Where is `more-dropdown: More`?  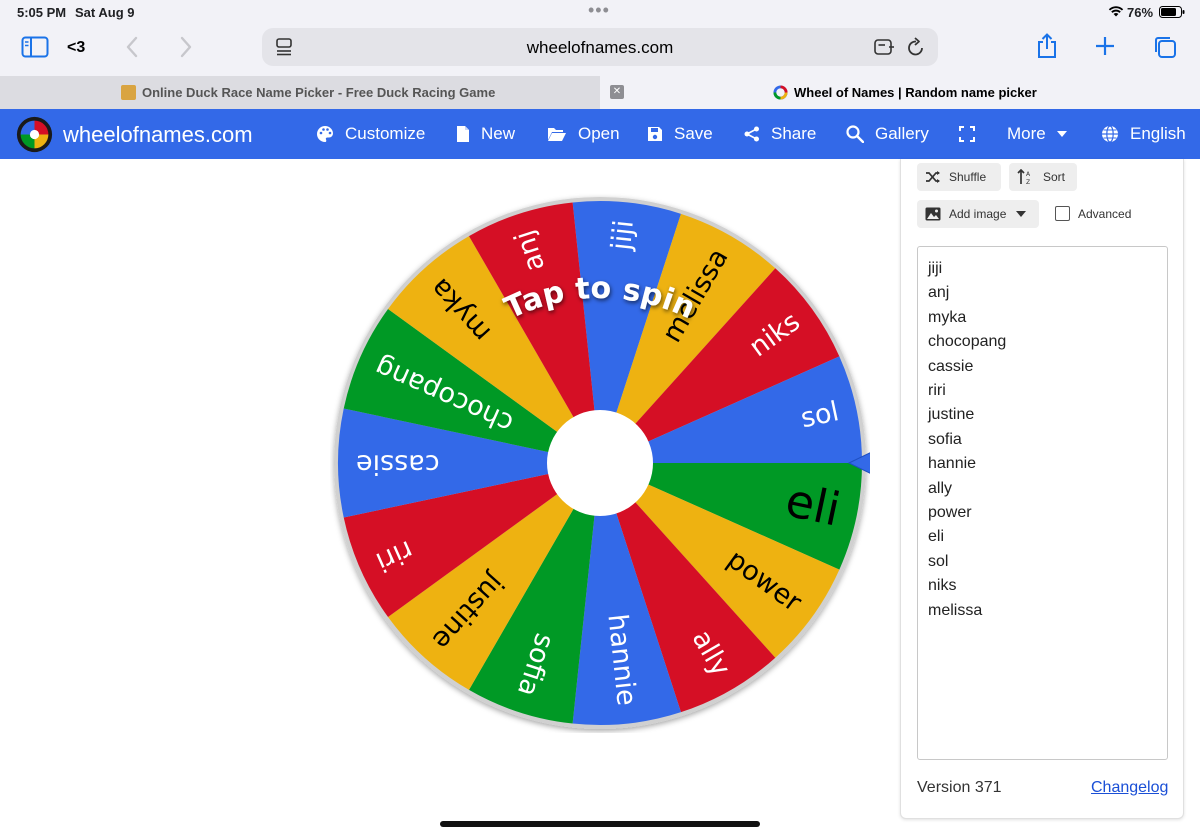 more-dropdown: More is located at coordinates (1043, 134).